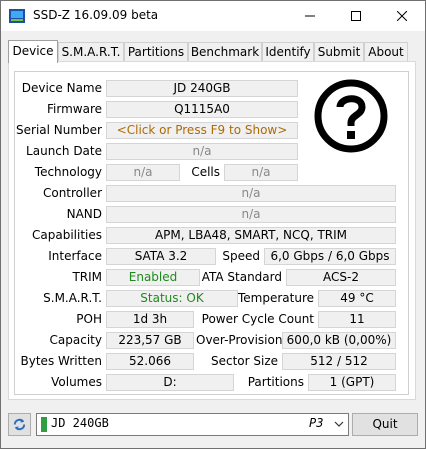 Image resolution: width=426 pixels, height=449 pixels. What do you see at coordinates (143, 172) in the screenshot?
I see `technology-value: n/a` at bounding box center [143, 172].